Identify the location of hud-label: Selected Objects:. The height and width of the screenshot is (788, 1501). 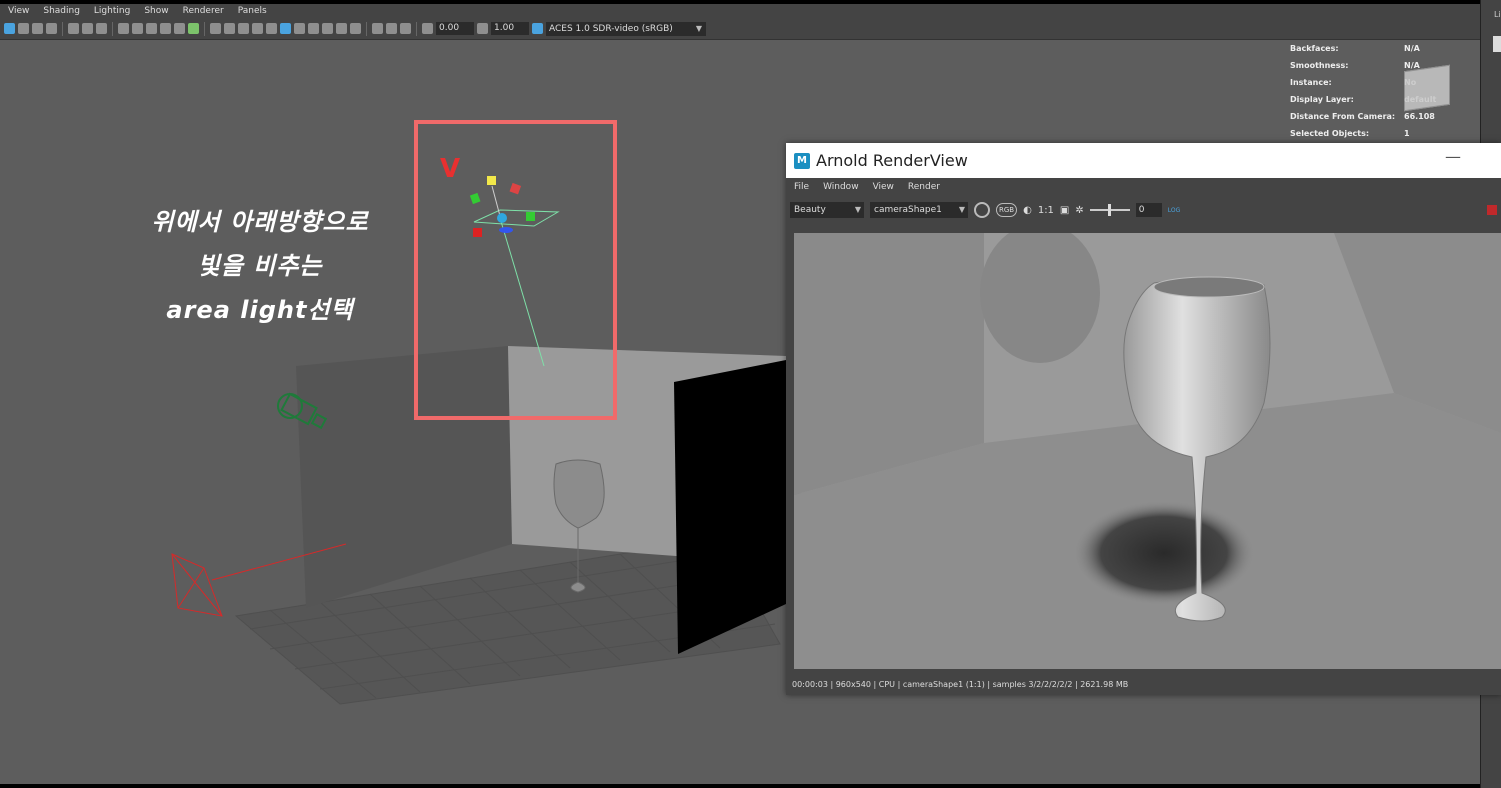
(1330, 133).